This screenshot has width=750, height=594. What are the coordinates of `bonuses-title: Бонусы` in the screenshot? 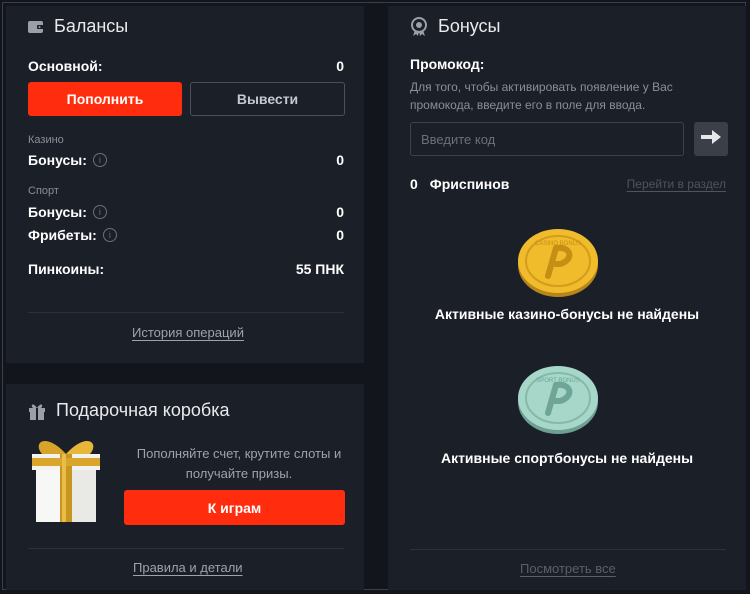 It's located at (469, 26).